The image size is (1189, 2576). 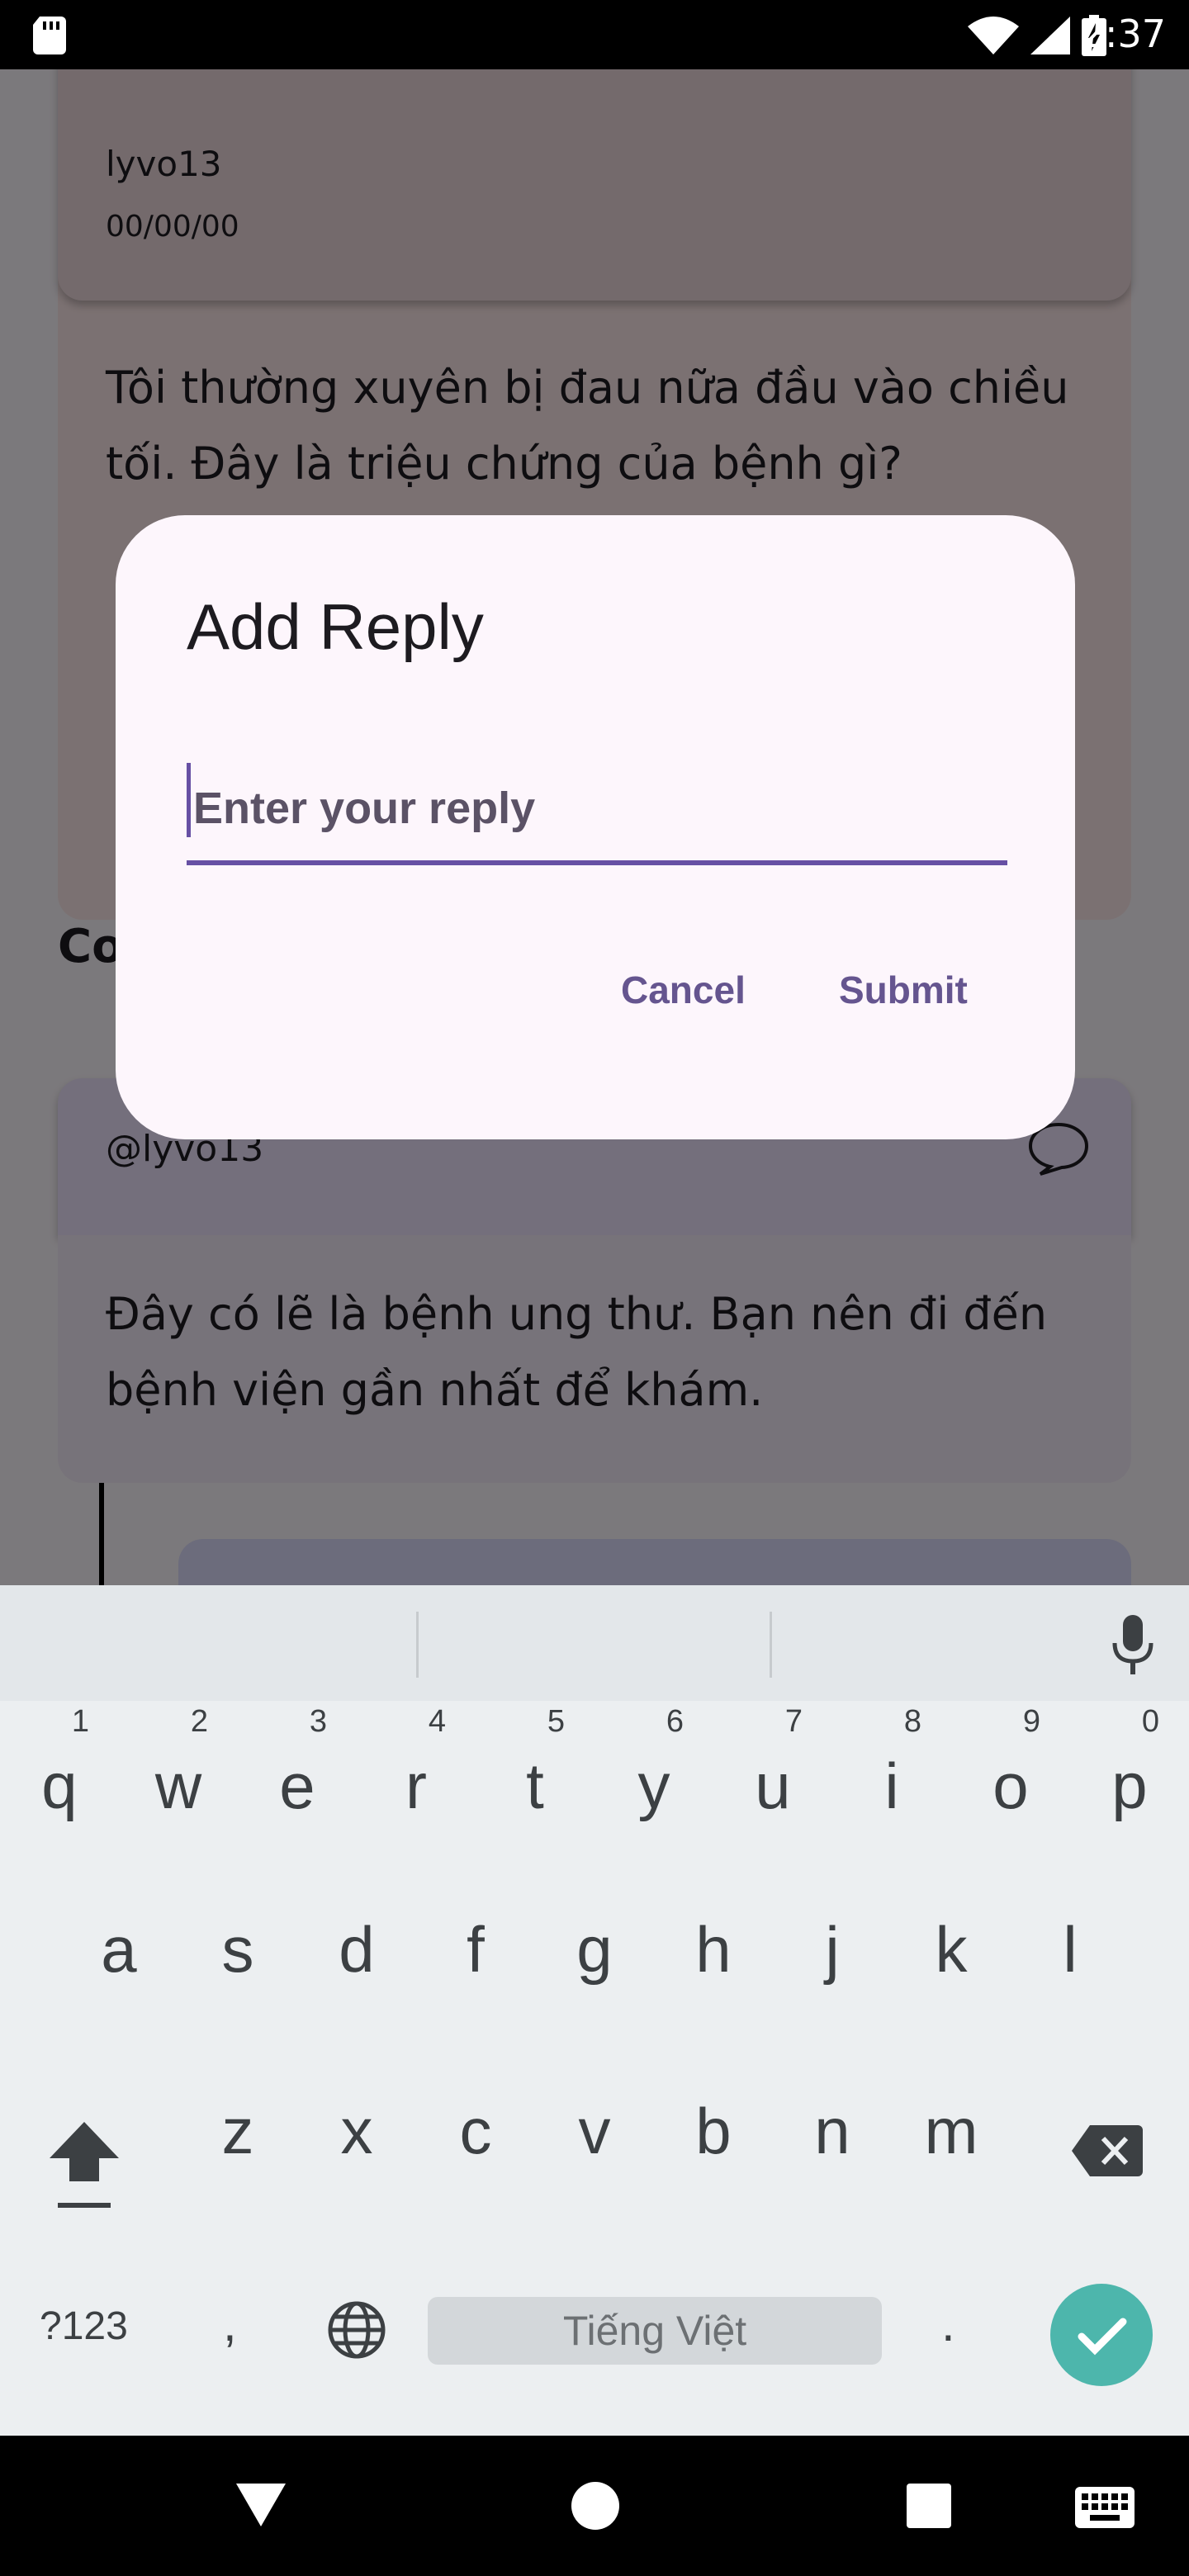 I want to click on key-label: c, so click(x=475, y=2131).